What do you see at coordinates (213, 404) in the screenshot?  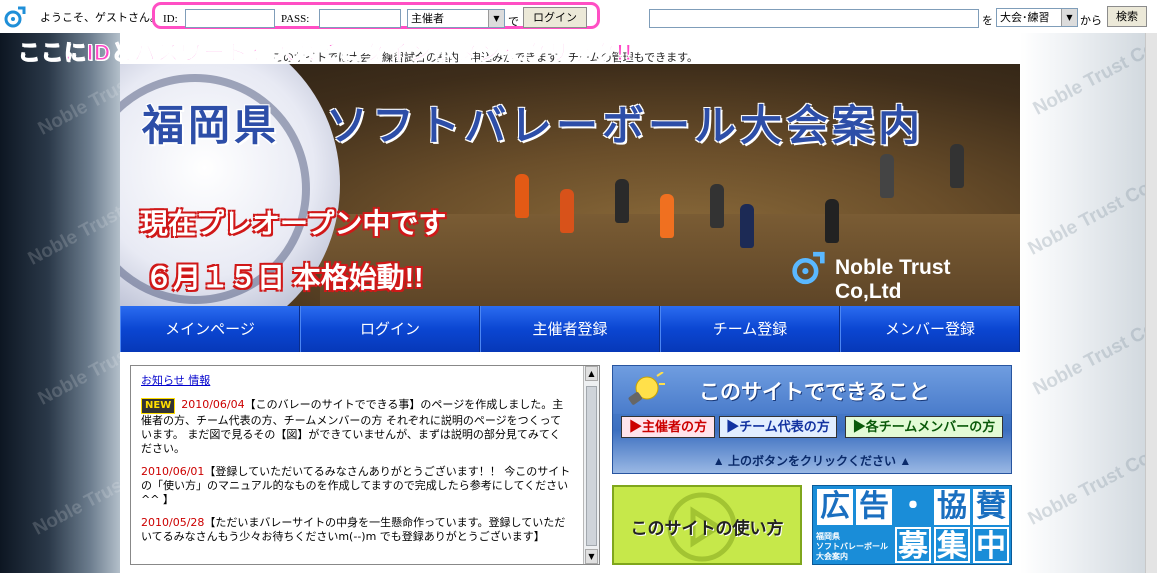 I see `news-date: 2010/06/04` at bounding box center [213, 404].